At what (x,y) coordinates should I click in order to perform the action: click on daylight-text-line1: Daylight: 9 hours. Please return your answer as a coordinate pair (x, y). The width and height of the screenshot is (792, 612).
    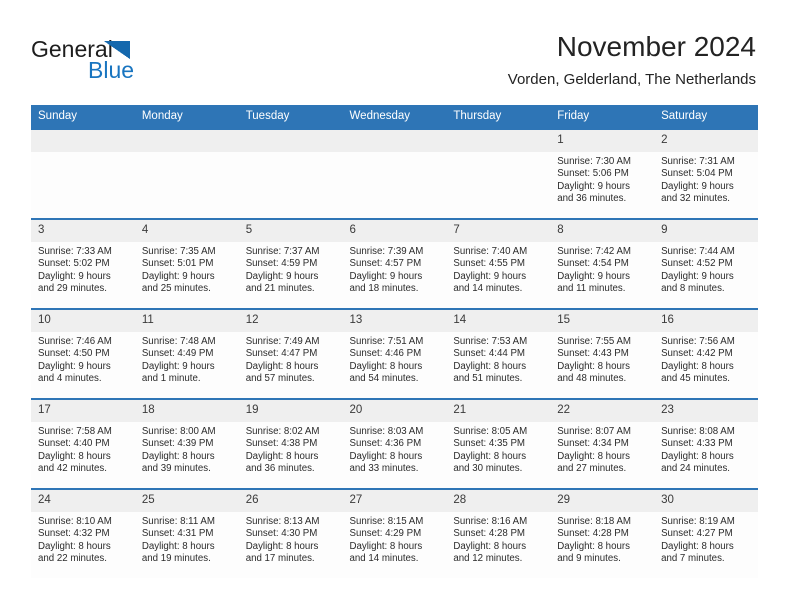
    Looking at the image, I should click on (178, 366).